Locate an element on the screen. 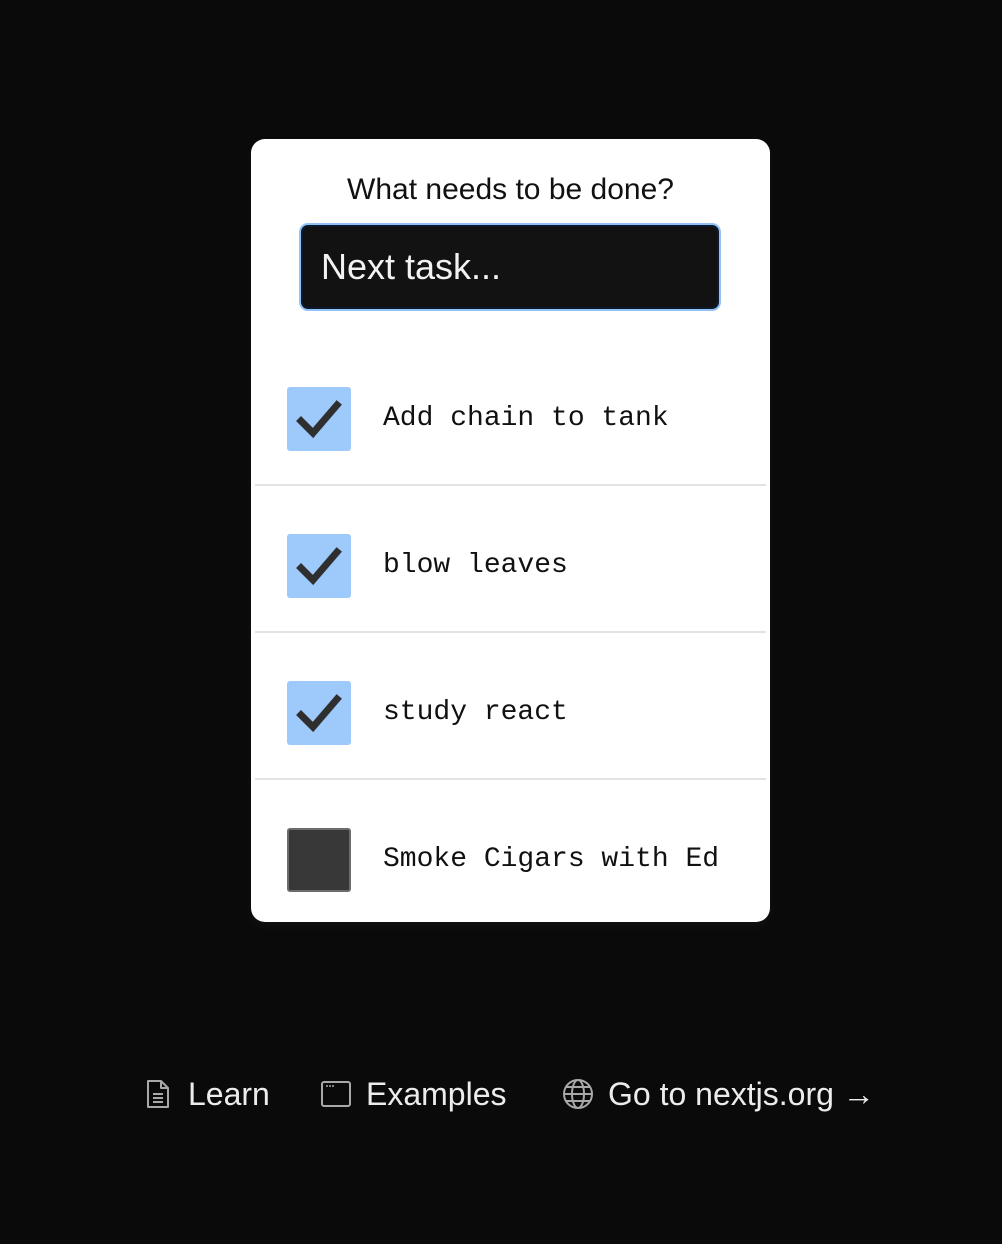  todo-checkbox-unchecked is located at coordinates (319, 860).